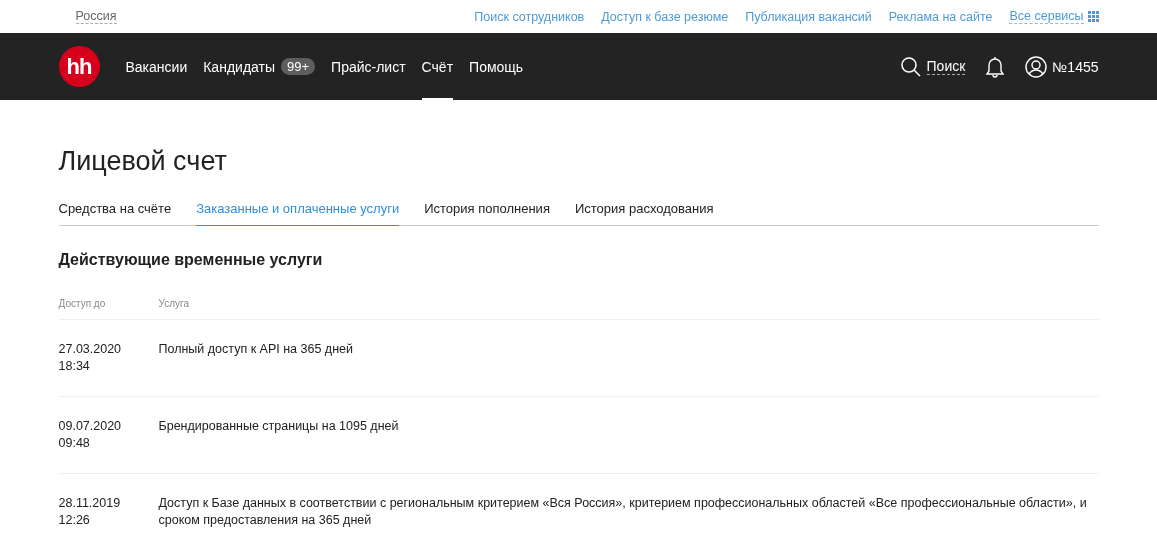 The image size is (1157, 545). I want to click on nav-item: Помощь, so click(496, 66).